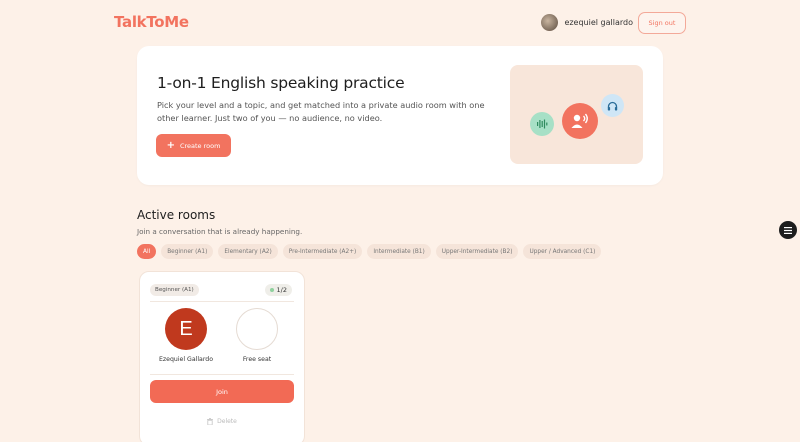 The width and height of the screenshot is (800, 442). Describe the element at coordinates (227, 421) in the screenshot. I see `delete-label: Delete` at that location.